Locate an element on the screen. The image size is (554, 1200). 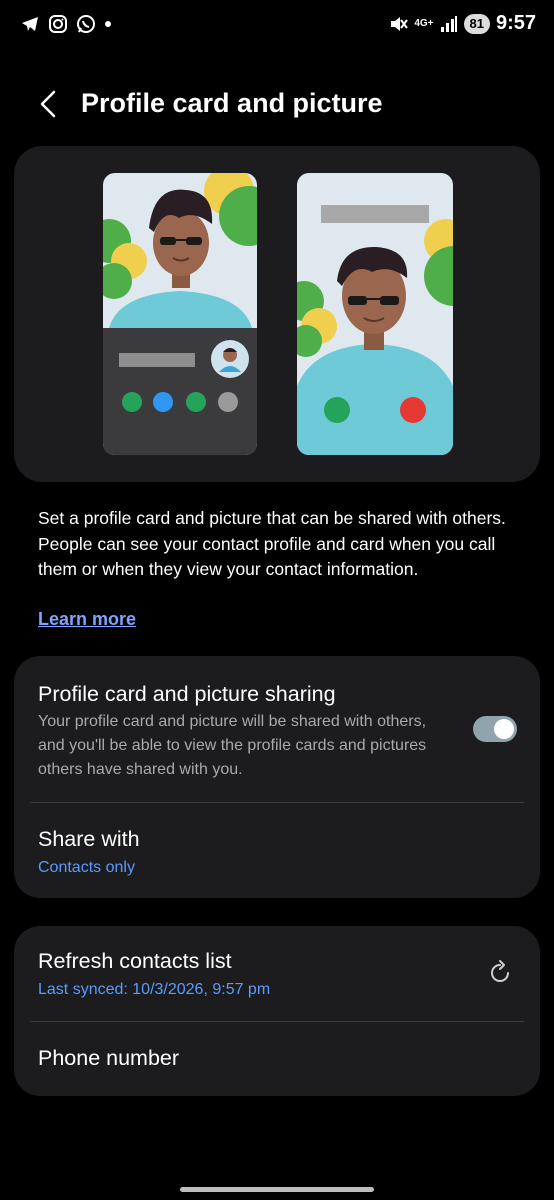
header: Profile card and picture is located at coordinates (277, 105).